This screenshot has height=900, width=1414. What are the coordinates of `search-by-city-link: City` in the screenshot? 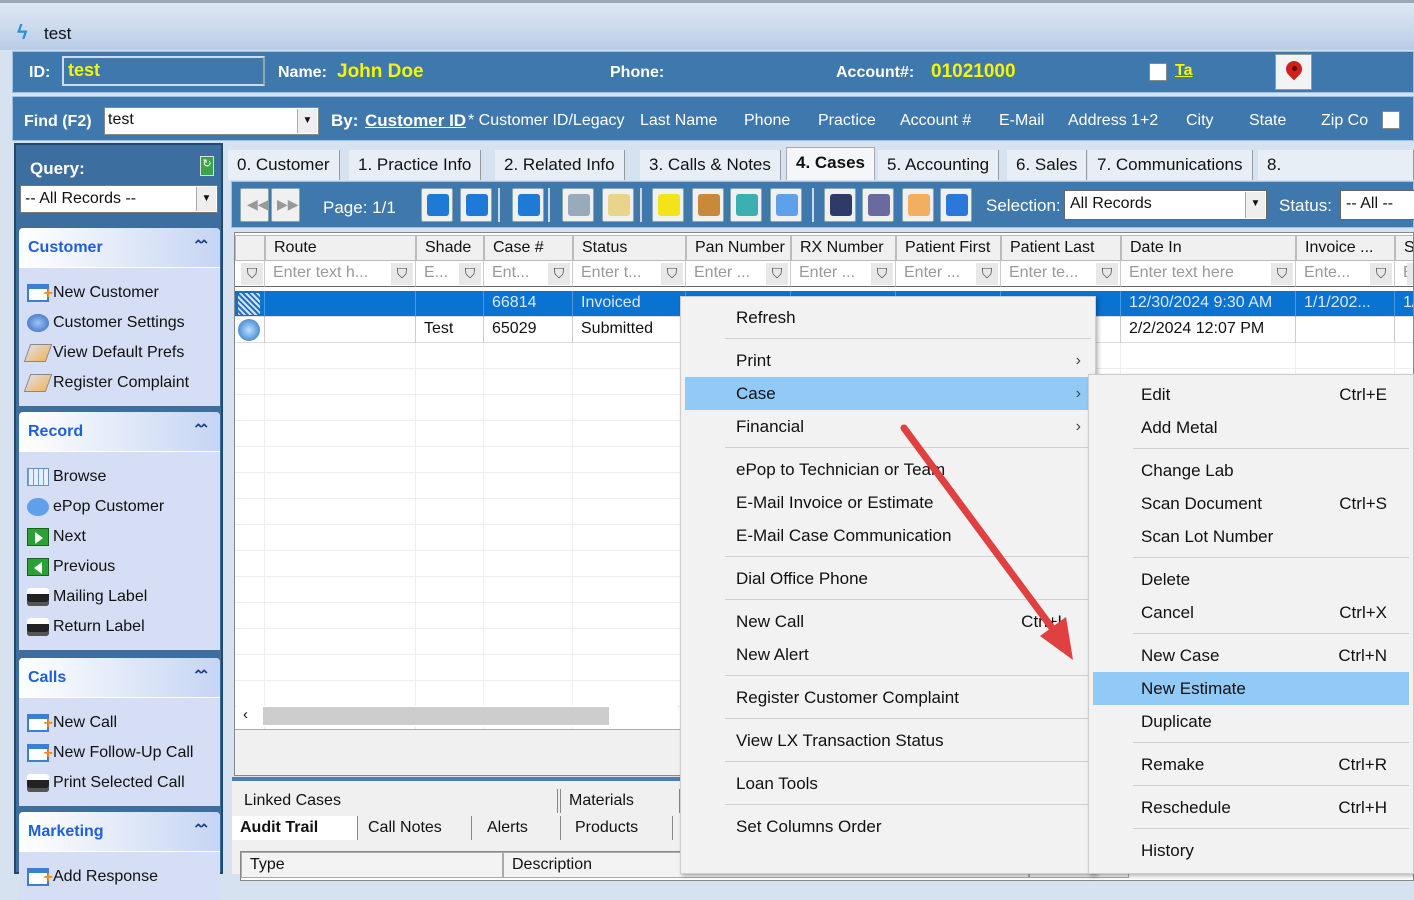 It's located at (1200, 121).